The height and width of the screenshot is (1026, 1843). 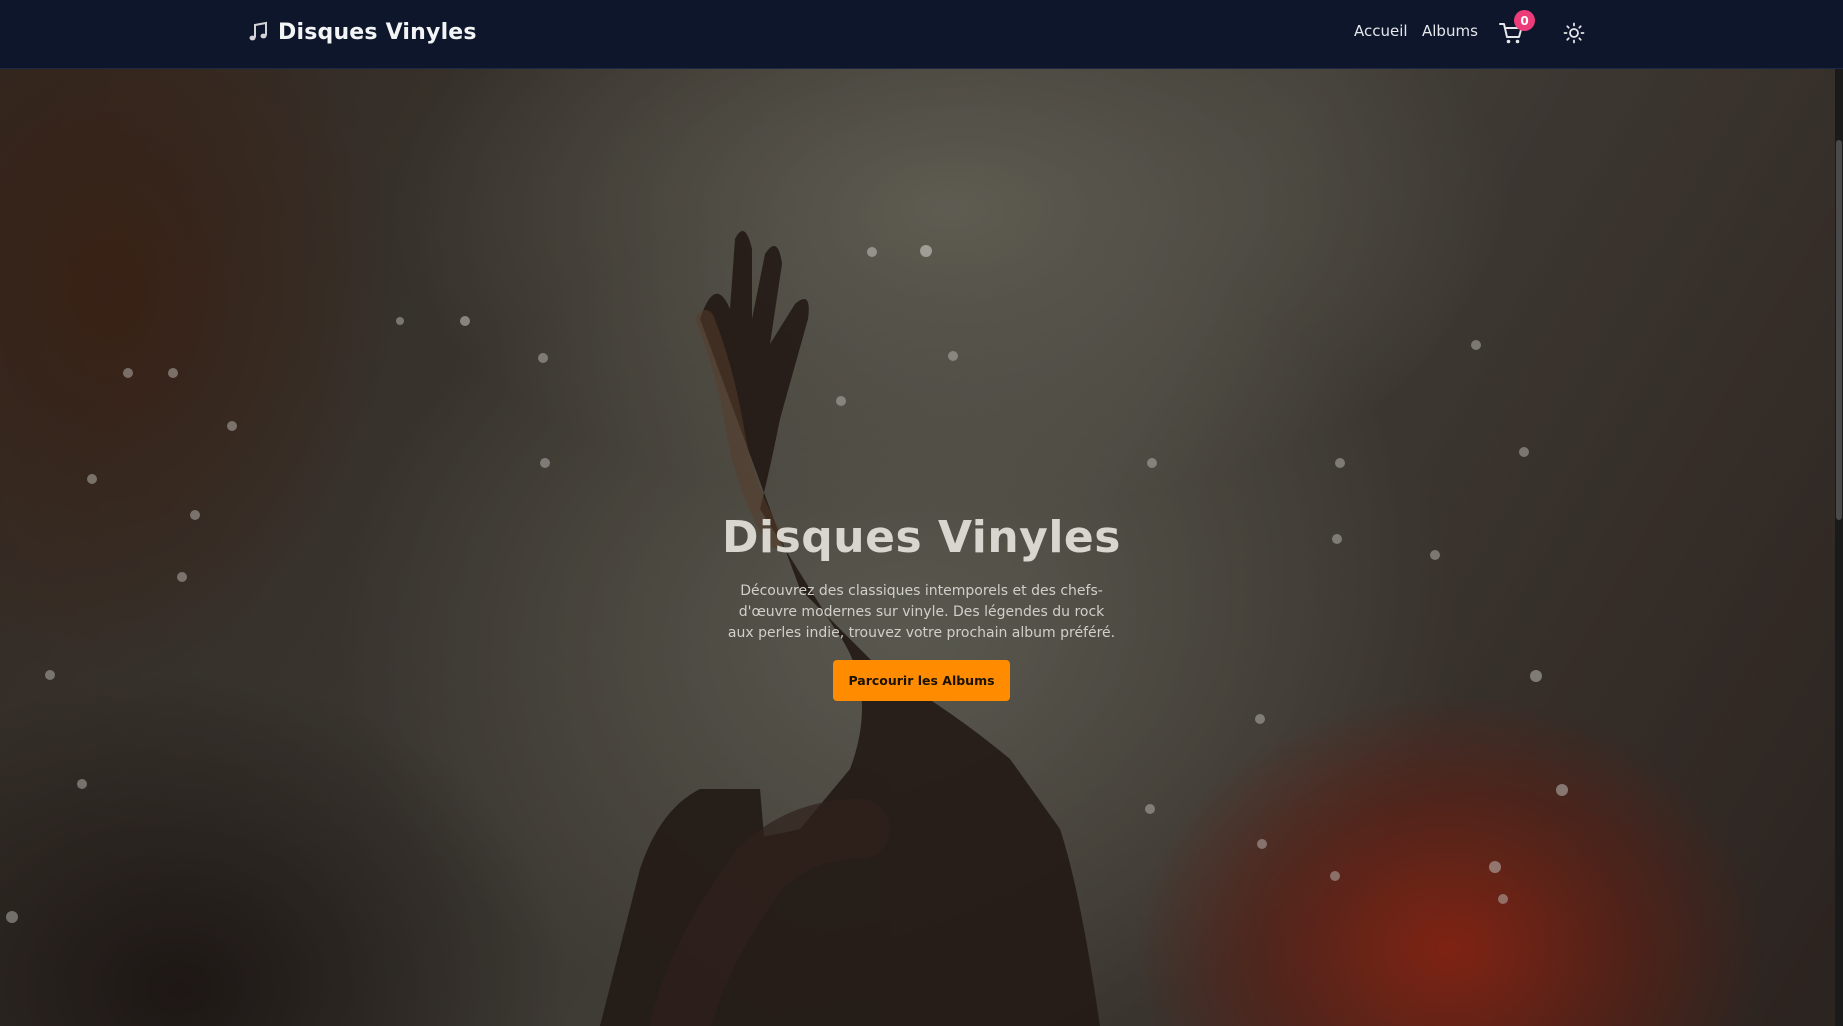 I want to click on scrollbar-thumb, so click(x=1839, y=330).